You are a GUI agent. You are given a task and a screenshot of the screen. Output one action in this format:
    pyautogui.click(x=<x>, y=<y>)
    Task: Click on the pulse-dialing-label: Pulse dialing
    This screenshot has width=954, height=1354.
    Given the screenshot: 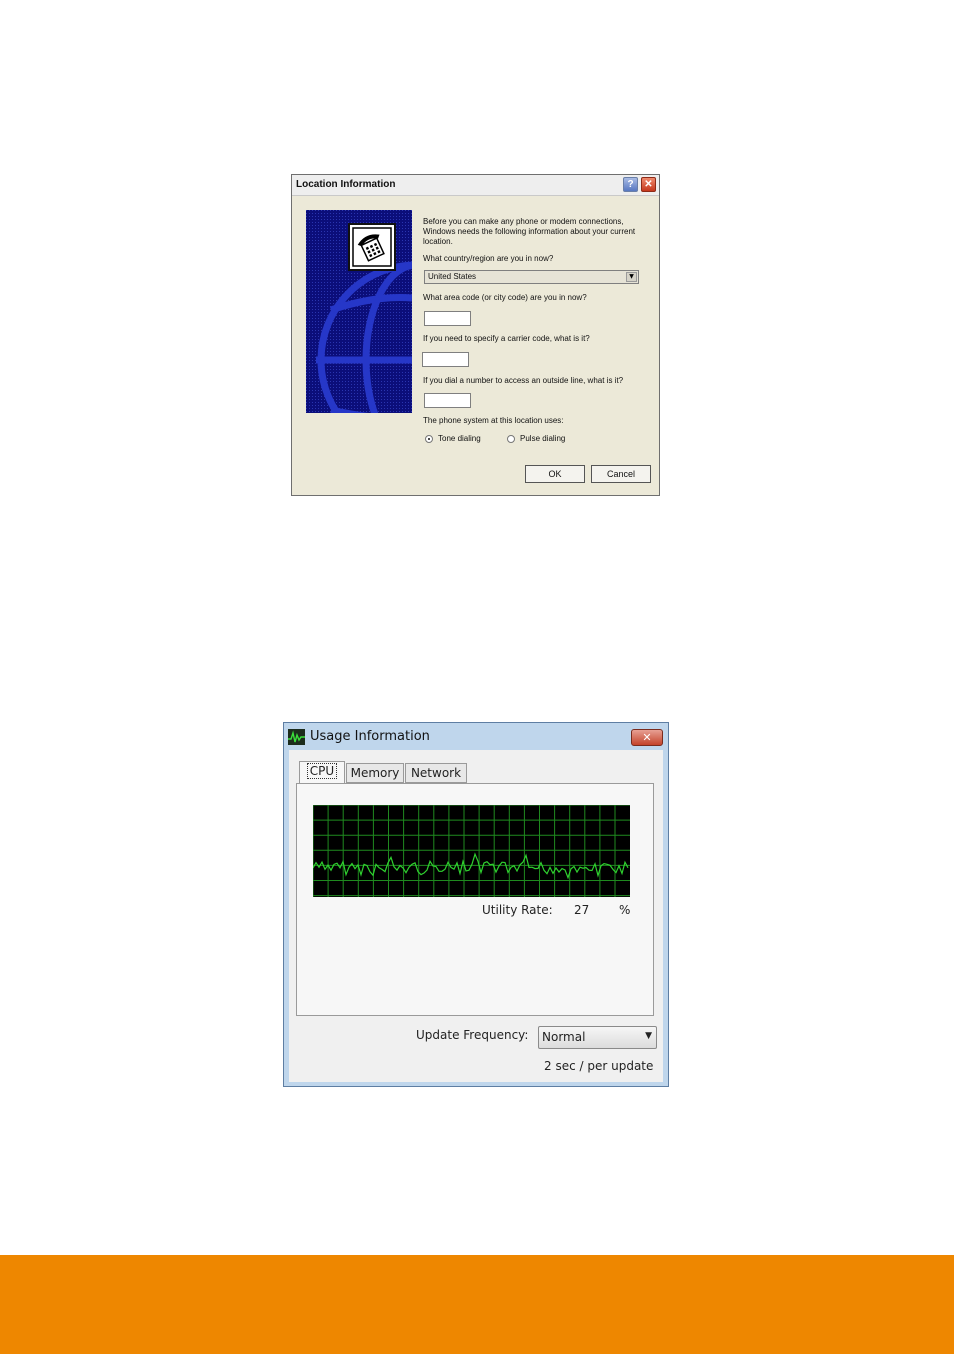 What is the action you would take?
    pyautogui.click(x=542, y=439)
    